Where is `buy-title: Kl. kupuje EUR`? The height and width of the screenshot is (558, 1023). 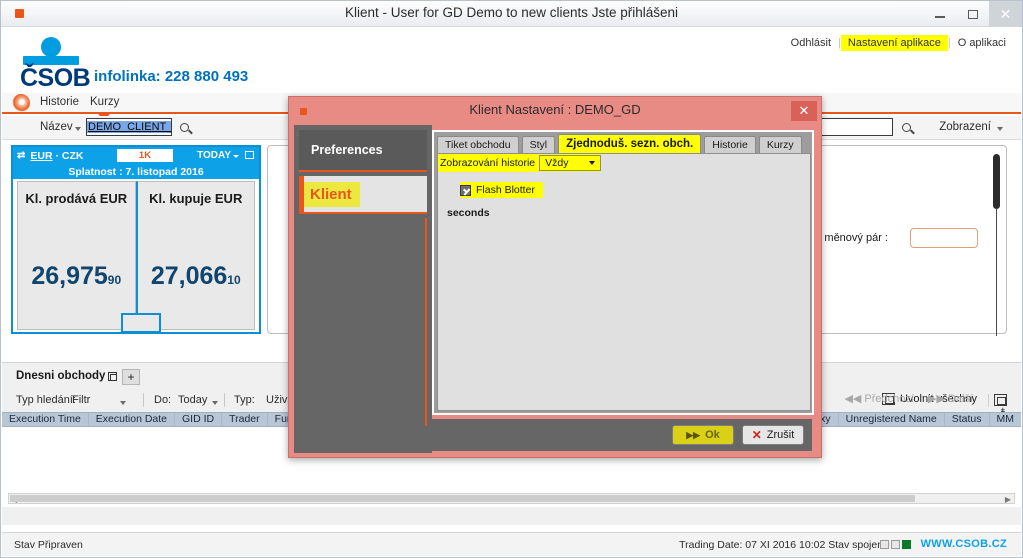 buy-title: Kl. kupuje EUR is located at coordinates (196, 198).